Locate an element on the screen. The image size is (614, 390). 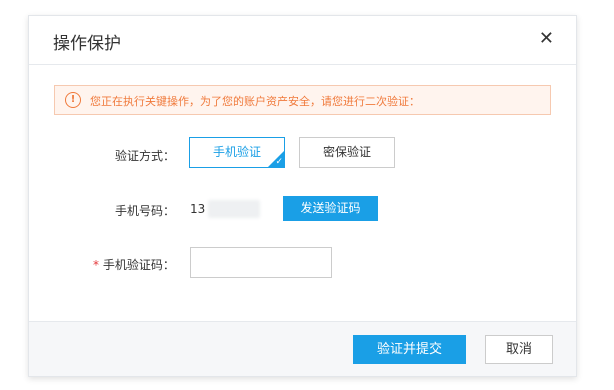
close-icon: ✕ is located at coordinates (546, 38).